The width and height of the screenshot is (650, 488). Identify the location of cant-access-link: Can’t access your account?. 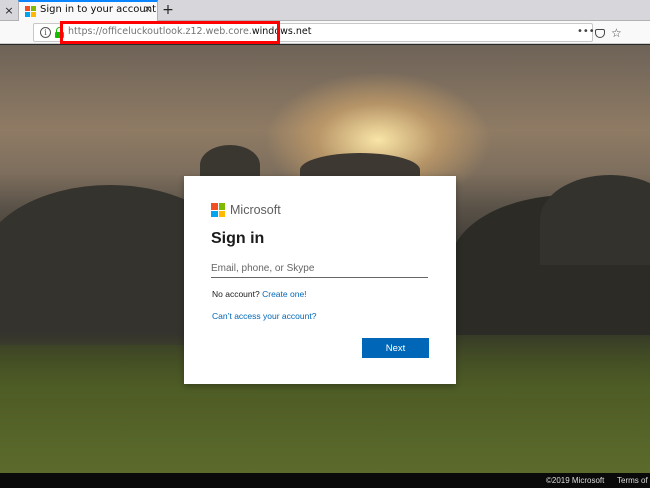
(264, 316).